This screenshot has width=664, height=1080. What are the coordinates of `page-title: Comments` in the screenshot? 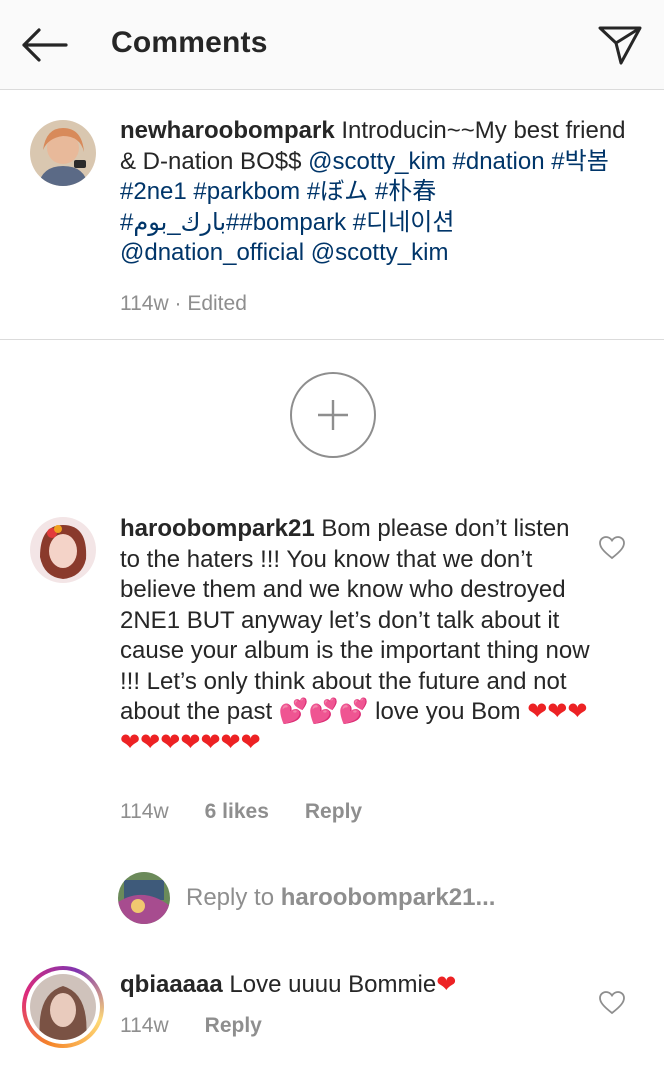 It's located at (189, 42).